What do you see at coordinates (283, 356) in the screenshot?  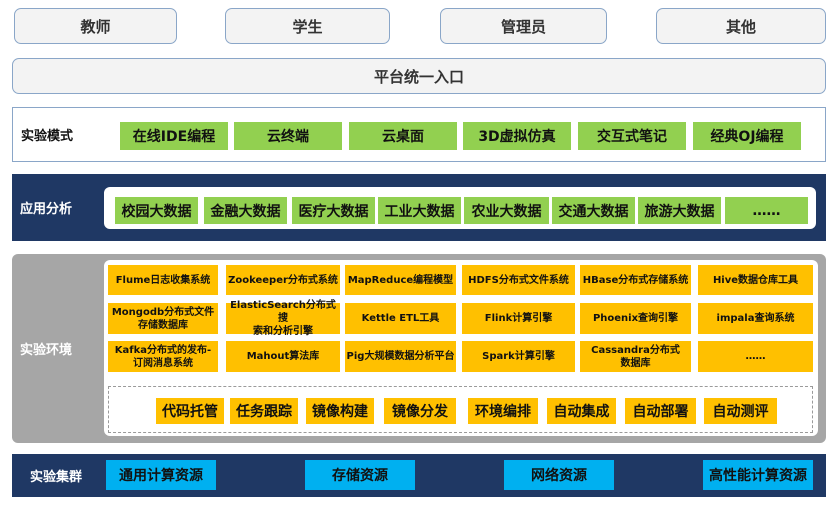 I see `tech-mahout: Mahout算法库` at bounding box center [283, 356].